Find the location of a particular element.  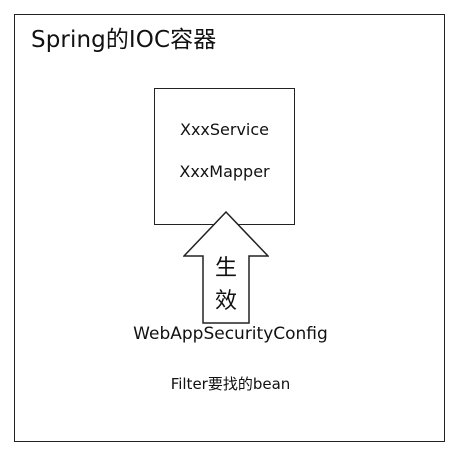

activation-arrow: 生 效 is located at coordinates (226, 268).